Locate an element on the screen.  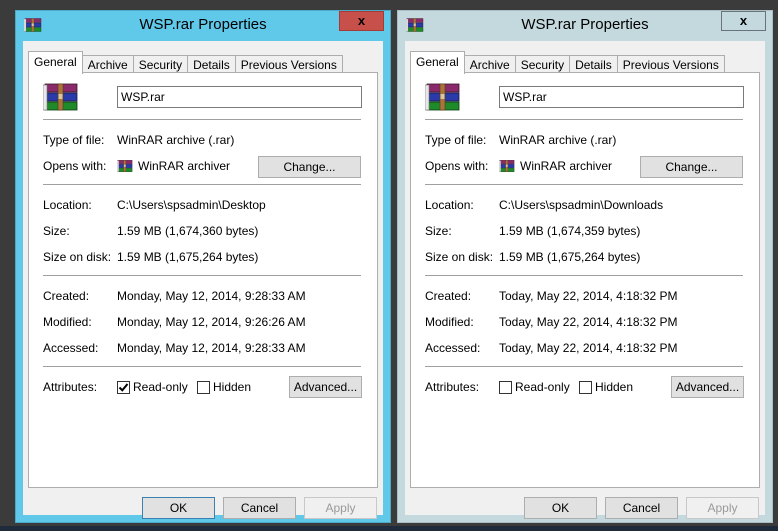
modified-value: Monday, May 12, 2014, 9:26:26 AM is located at coordinates (211, 322).